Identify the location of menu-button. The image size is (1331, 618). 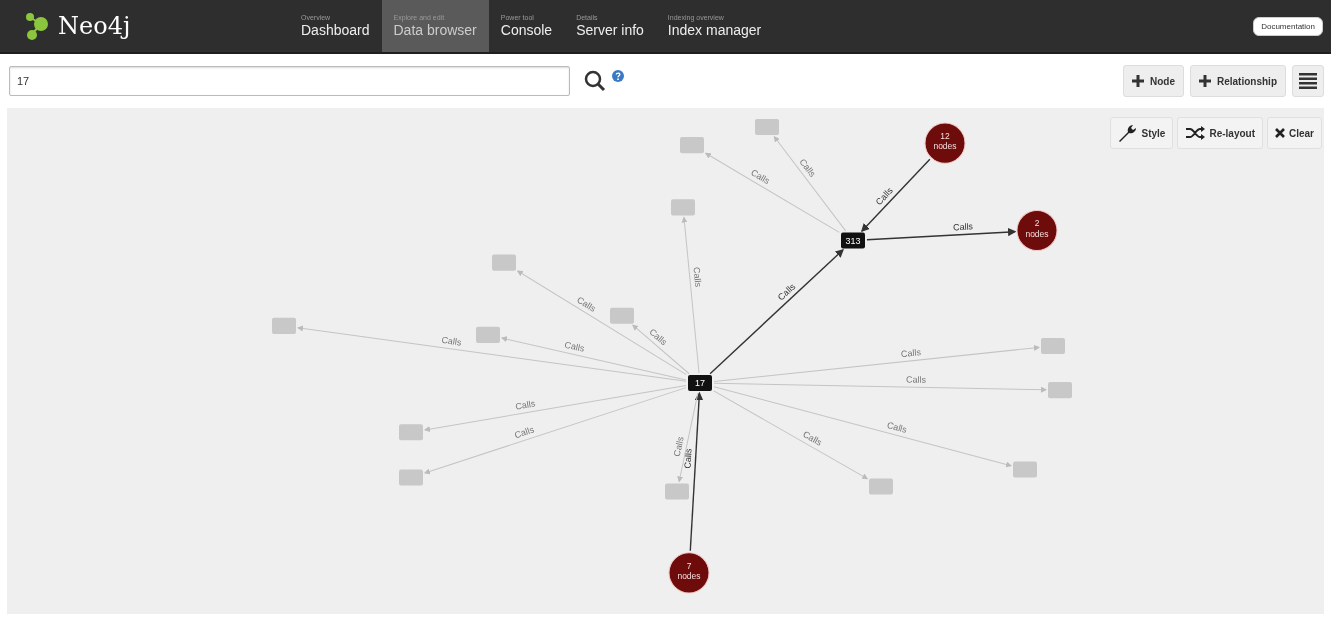
(1308, 81).